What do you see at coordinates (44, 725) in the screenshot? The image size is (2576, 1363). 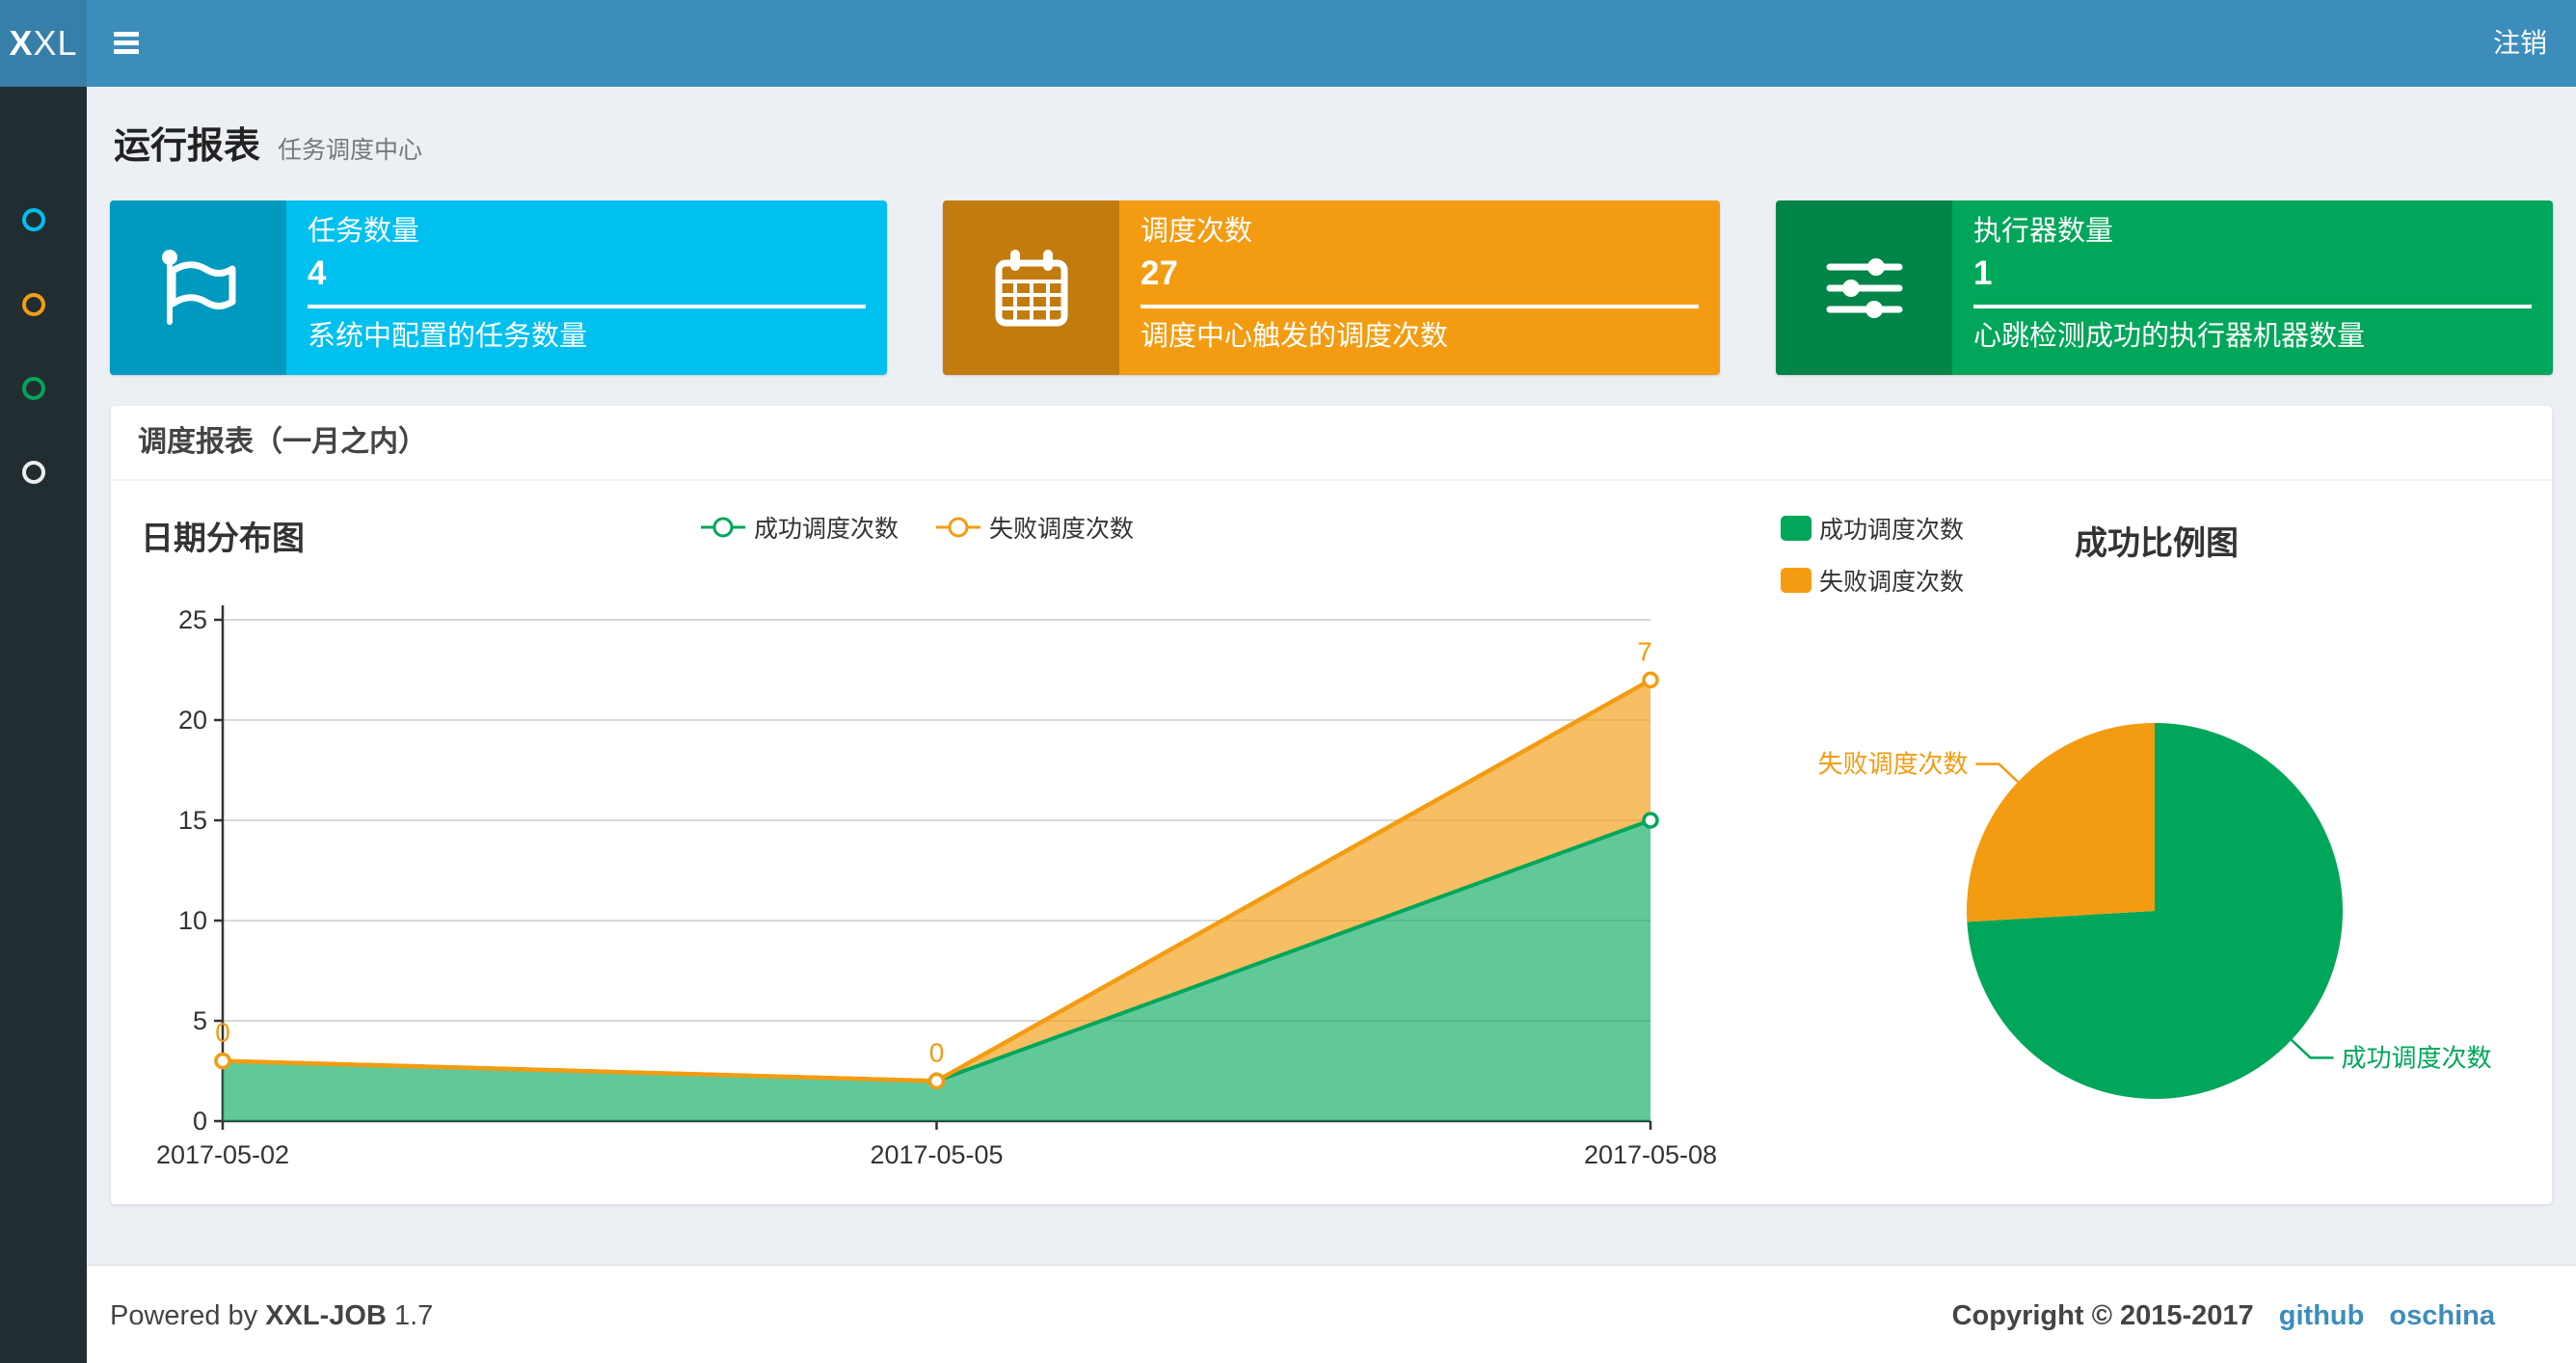 I see `sidebar` at bounding box center [44, 725].